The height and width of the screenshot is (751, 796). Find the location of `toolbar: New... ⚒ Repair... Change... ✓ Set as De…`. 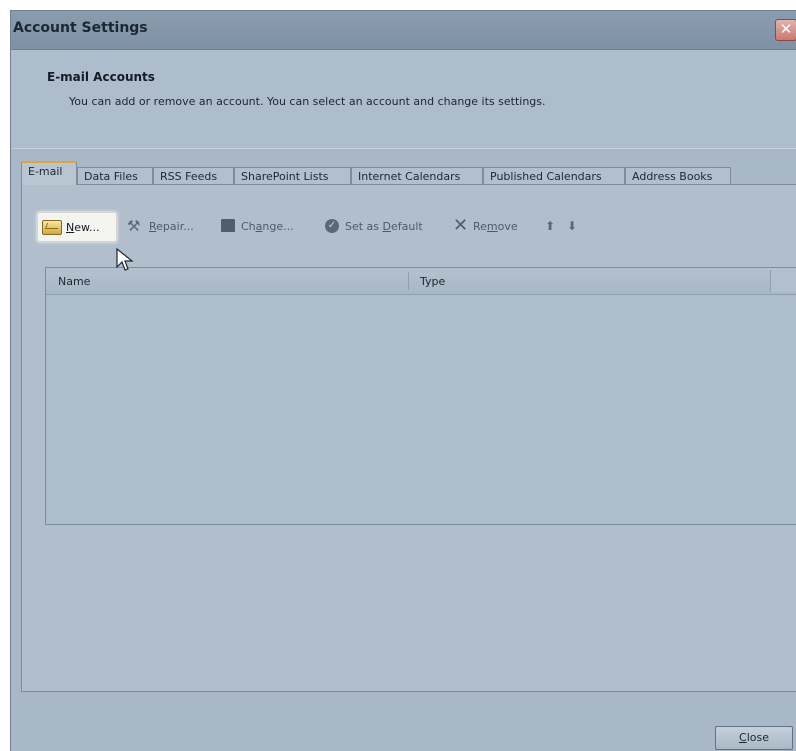

toolbar: New... ⚒ Repair... Change... ✓ Set as De… is located at coordinates (401, 227).